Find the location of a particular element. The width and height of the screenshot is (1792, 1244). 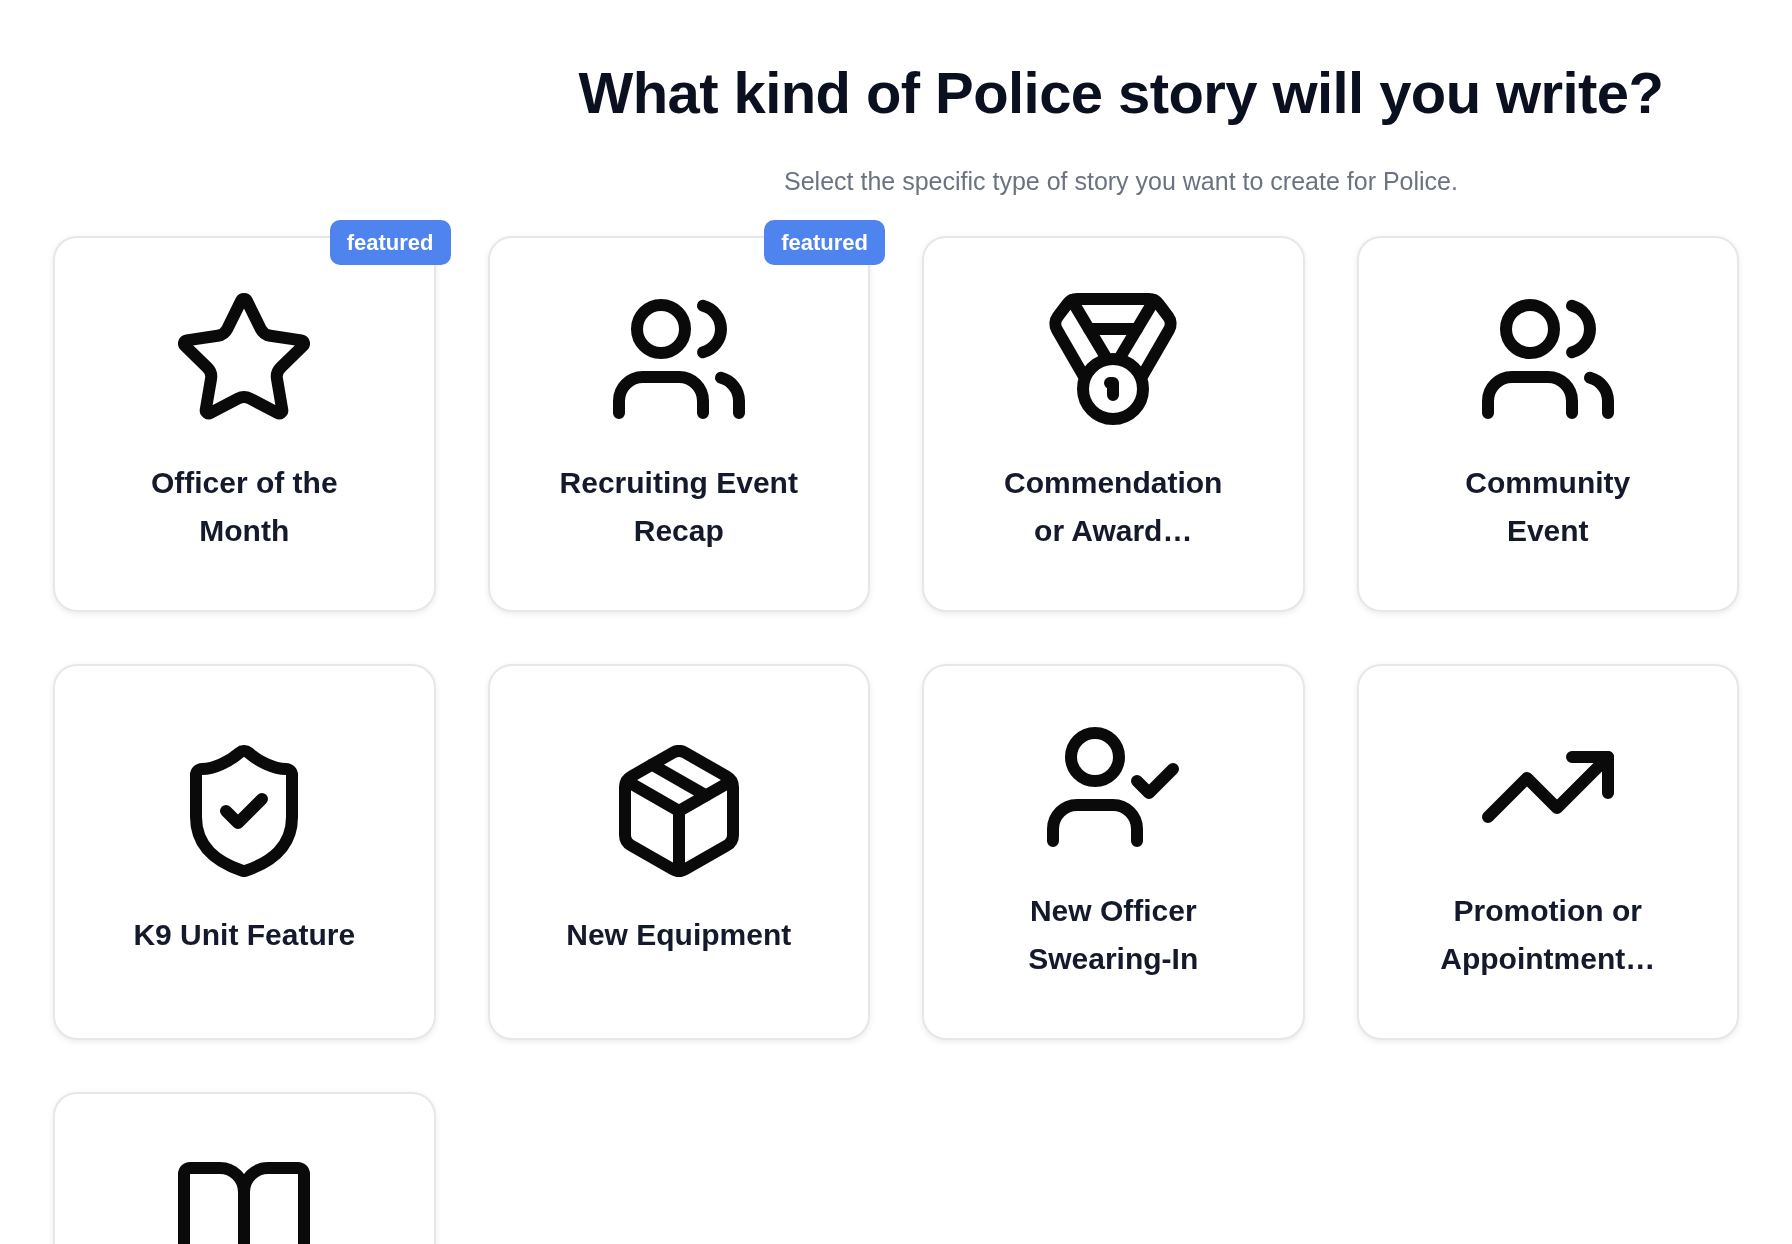

story-type-card: New Officer Swearing-In is located at coordinates (1113, 852).